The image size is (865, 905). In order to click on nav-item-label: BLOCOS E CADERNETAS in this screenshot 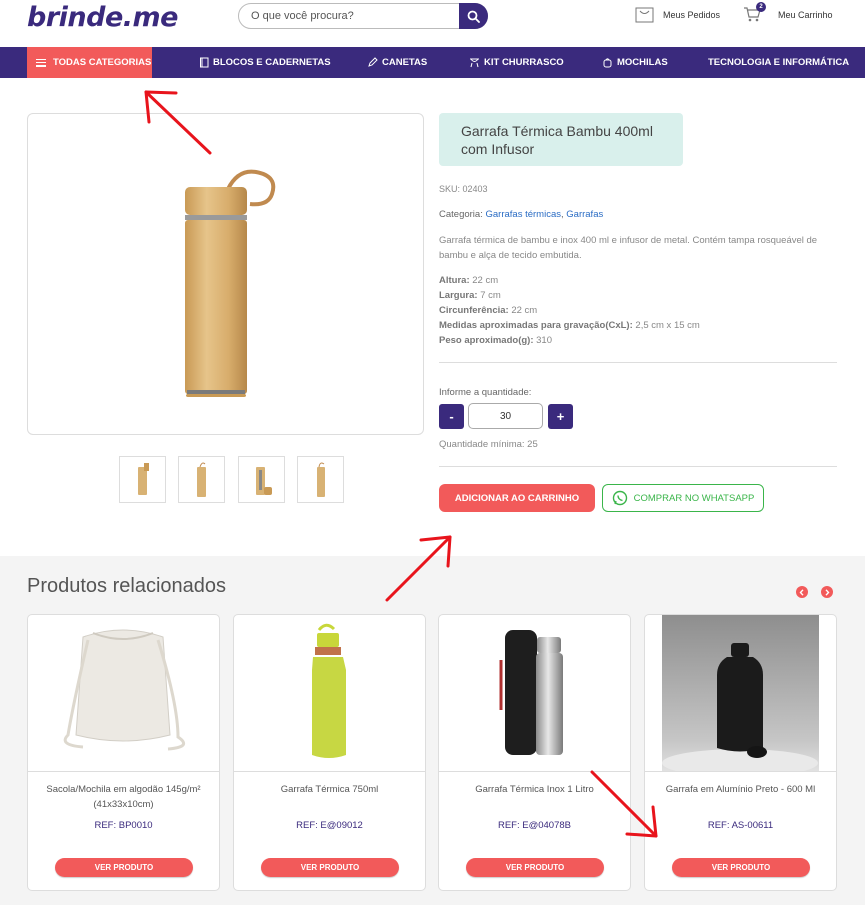, I will do `click(272, 62)`.